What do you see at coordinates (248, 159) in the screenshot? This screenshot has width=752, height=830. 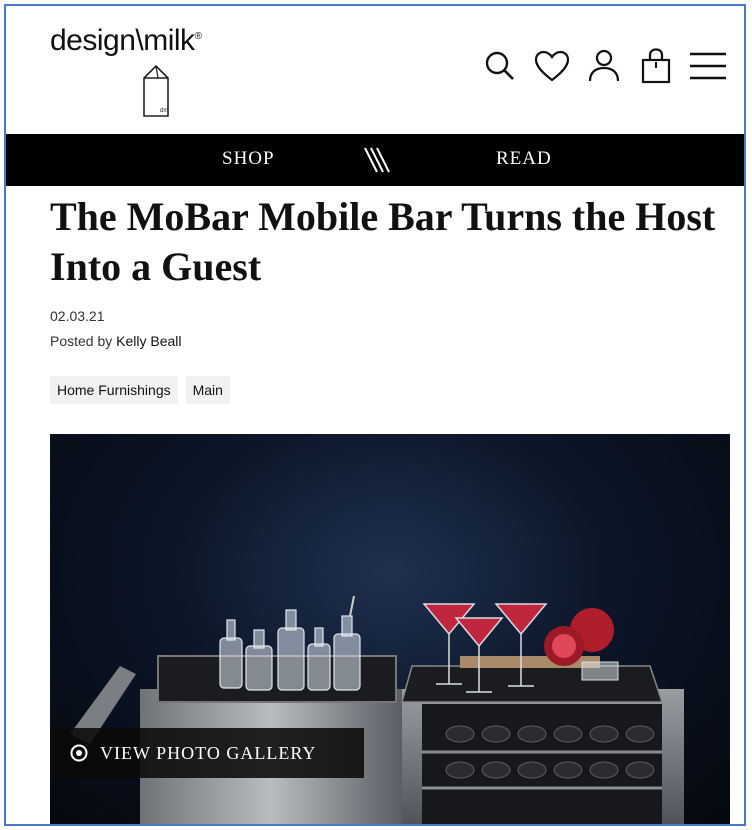 I see `nav-shop-link: SHOP` at bounding box center [248, 159].